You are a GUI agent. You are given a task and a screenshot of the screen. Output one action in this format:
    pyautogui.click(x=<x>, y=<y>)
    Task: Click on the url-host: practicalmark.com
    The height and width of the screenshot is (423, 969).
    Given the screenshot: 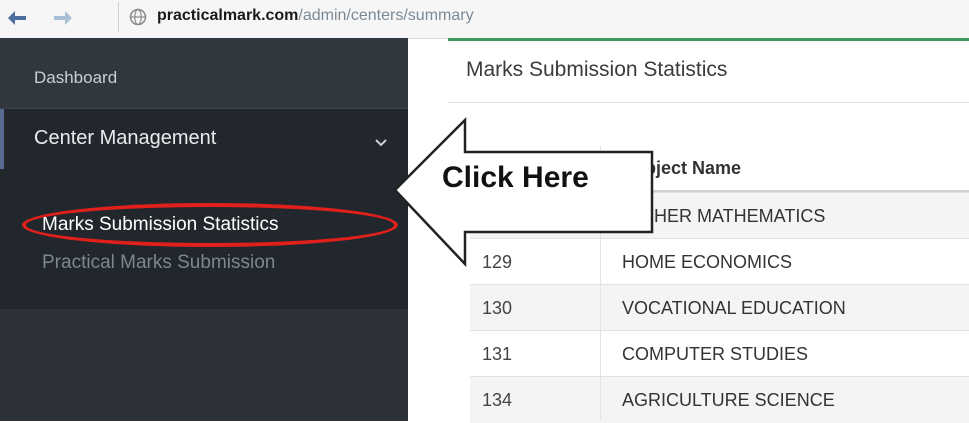 What is the action you would take?
    pyautogui.click(x=228, y=15)
    